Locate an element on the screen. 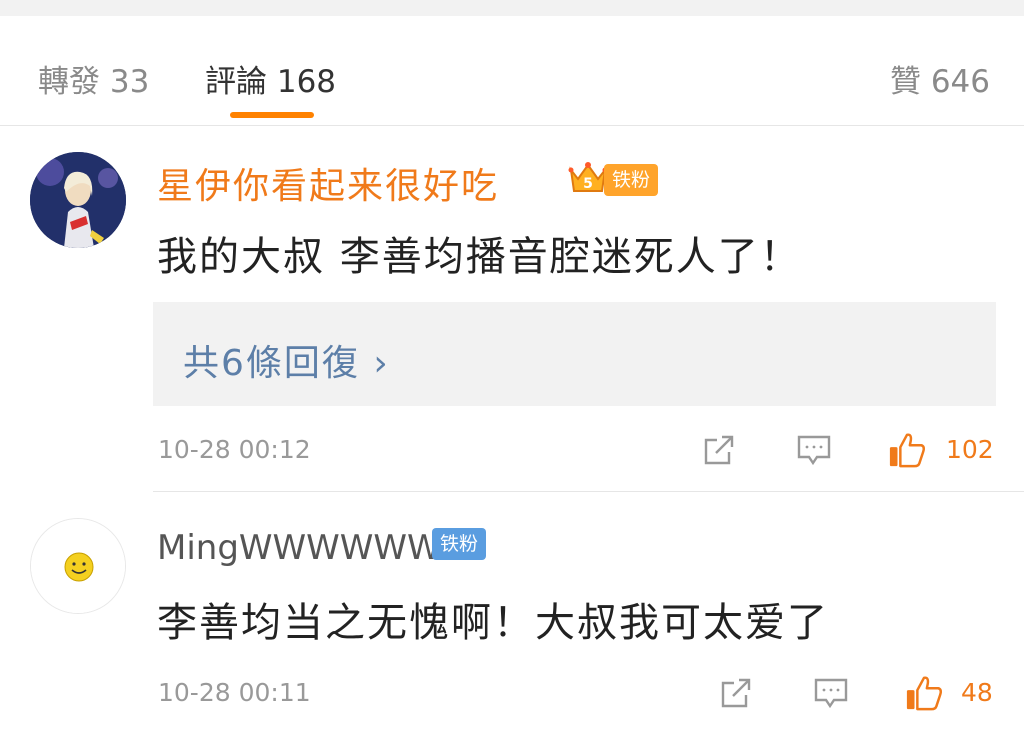 The width and height of the screenshot is (1024, 729). comment-text: 李善均当之无愧啊！大叔我可太爱了 is located at coordinates (493, 623).